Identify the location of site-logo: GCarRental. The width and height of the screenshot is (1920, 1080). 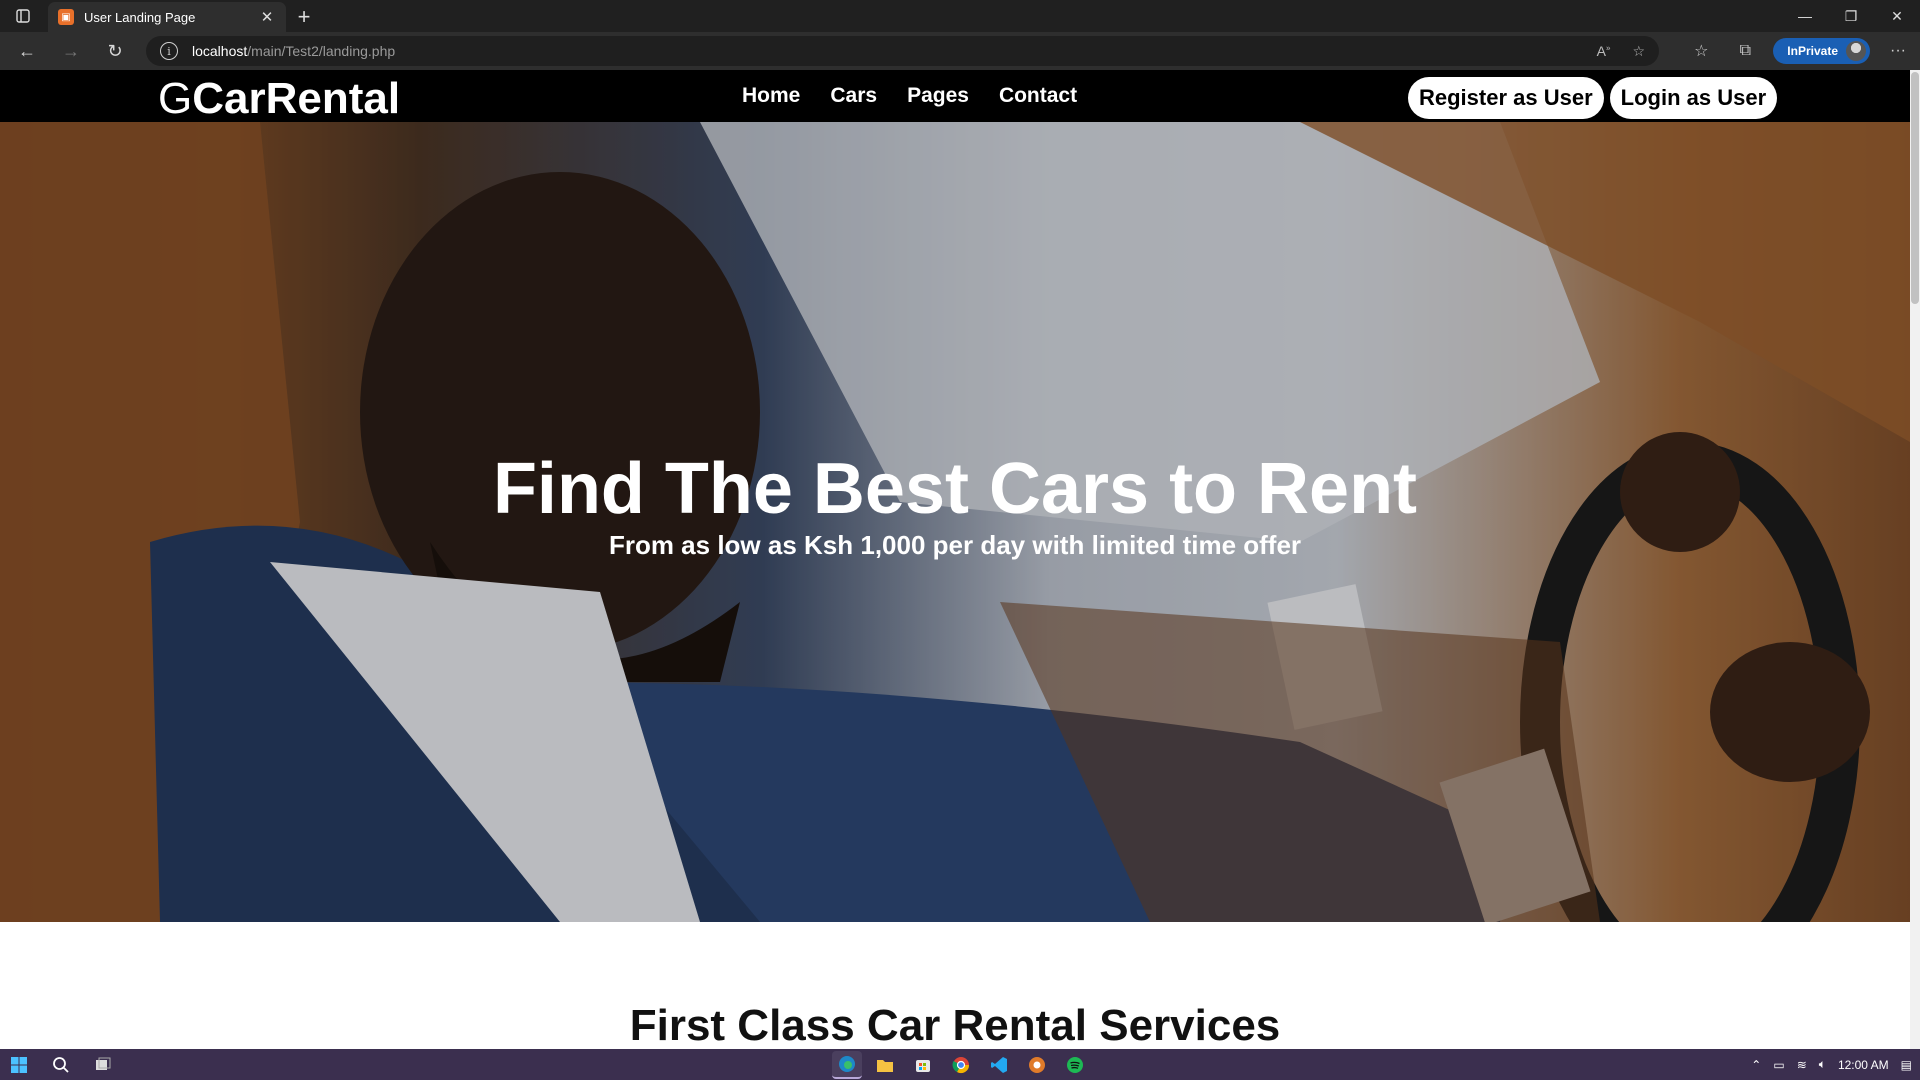
(279, 99).